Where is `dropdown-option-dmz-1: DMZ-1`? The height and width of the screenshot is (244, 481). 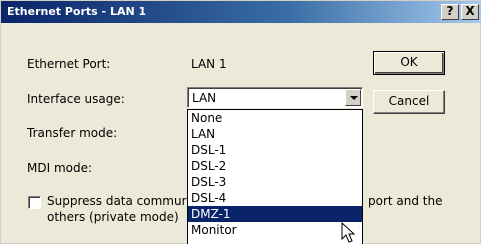
dropdown-option-dmz-1: DMZ-1 is located at coordinates (275, 214).